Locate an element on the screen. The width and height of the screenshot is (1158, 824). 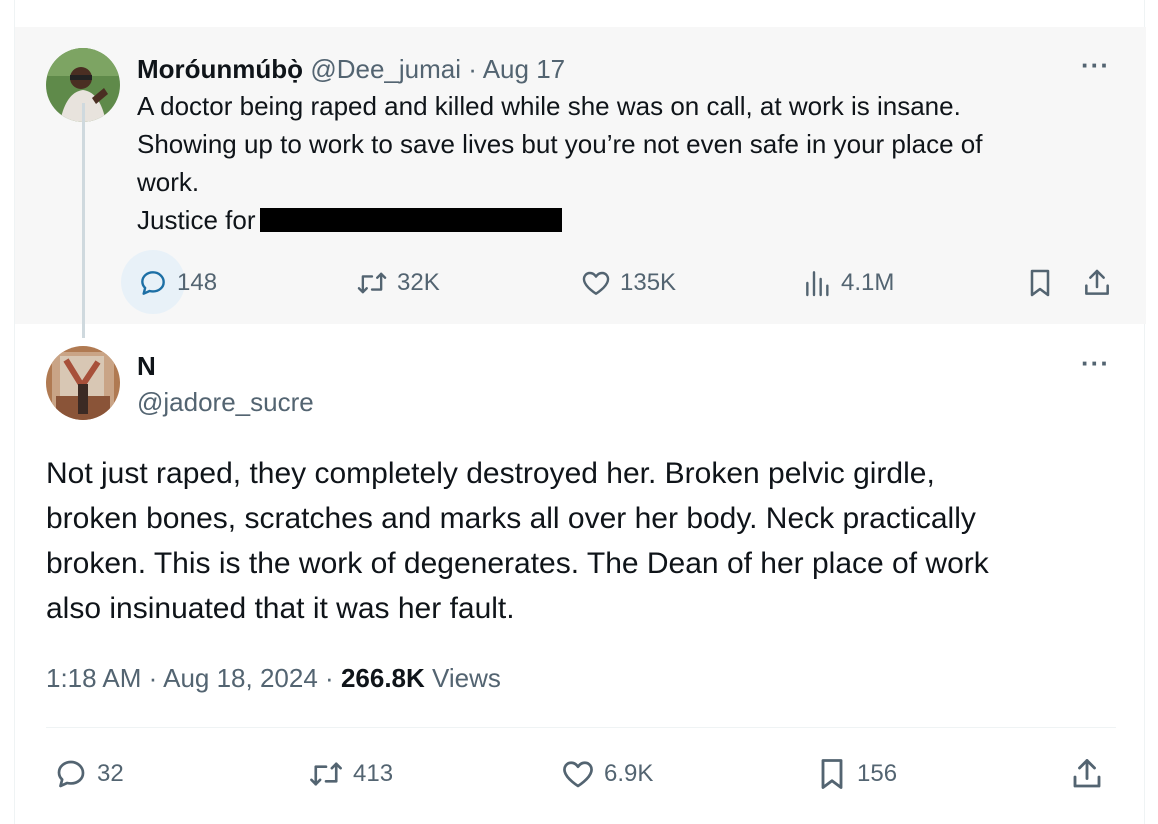
main-repost-button: 413 is located at coordinates (350, 774).